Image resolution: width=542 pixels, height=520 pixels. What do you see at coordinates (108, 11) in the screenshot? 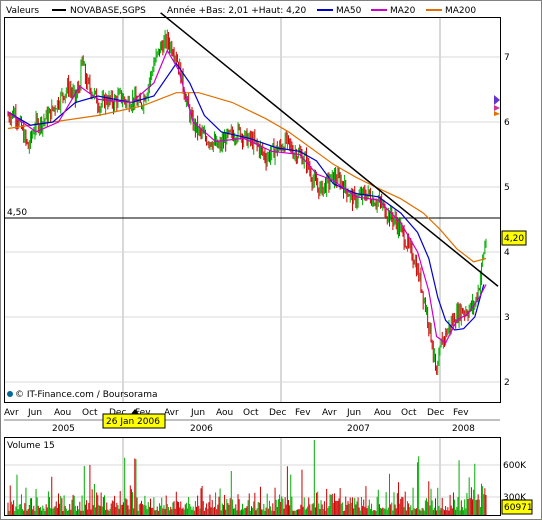
I see `legend-item-price: NOVABASE,SGPS` at bounding box center [108, 11].